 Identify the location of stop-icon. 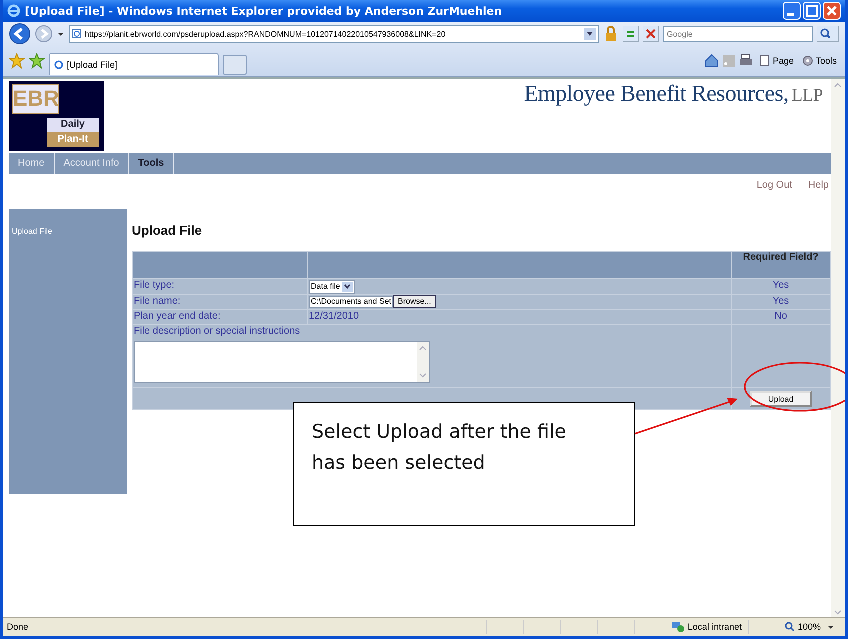
(651, 34).